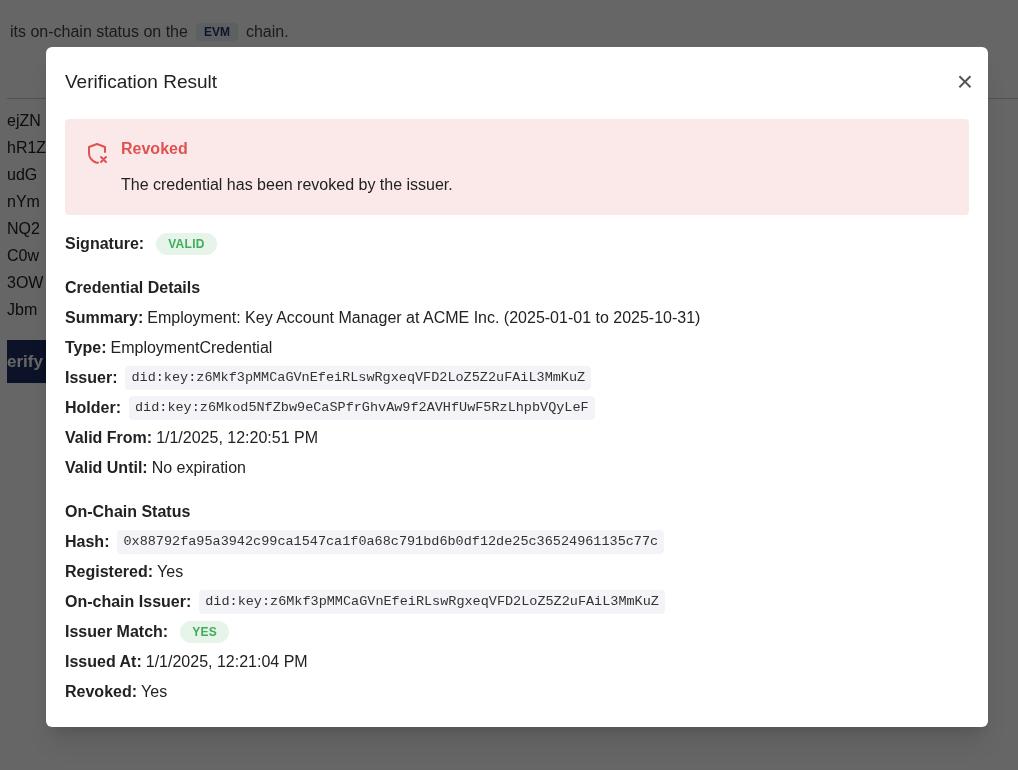 The height and width of the screenshot is (770, 1018). Describe the element at coordinates (267, 32) in the screenshot. I see `notice-text: chain.` at that location.